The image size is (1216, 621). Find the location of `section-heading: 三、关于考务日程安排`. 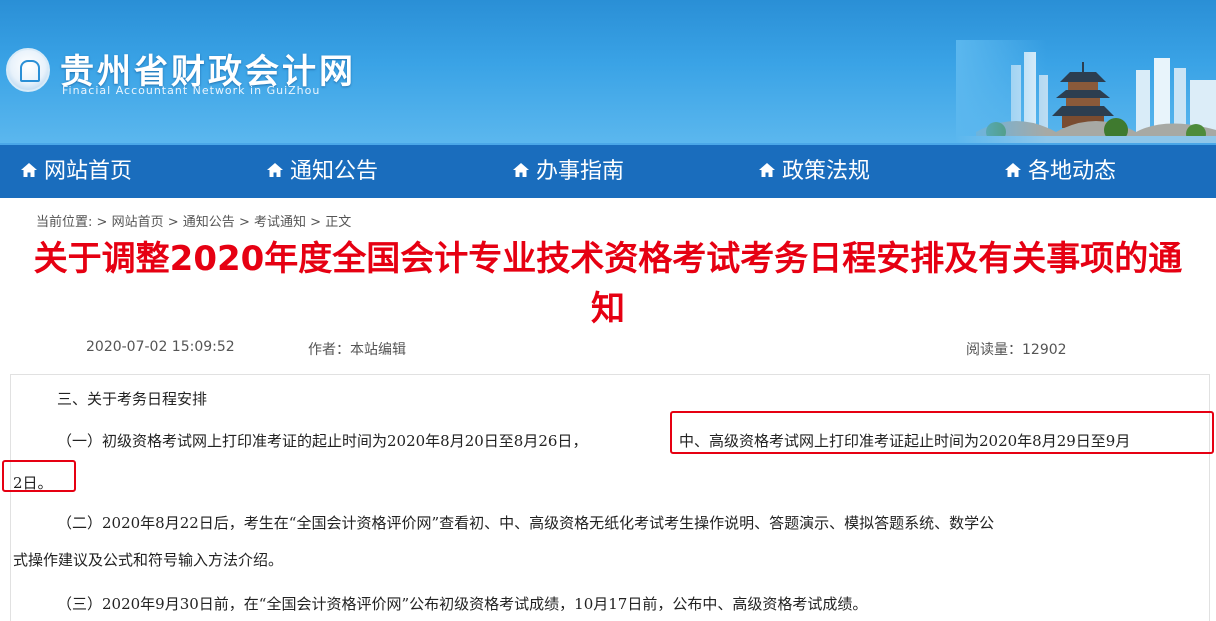

section-heading: 三、关于考务日程安排 is located at coordinates (132, 399).